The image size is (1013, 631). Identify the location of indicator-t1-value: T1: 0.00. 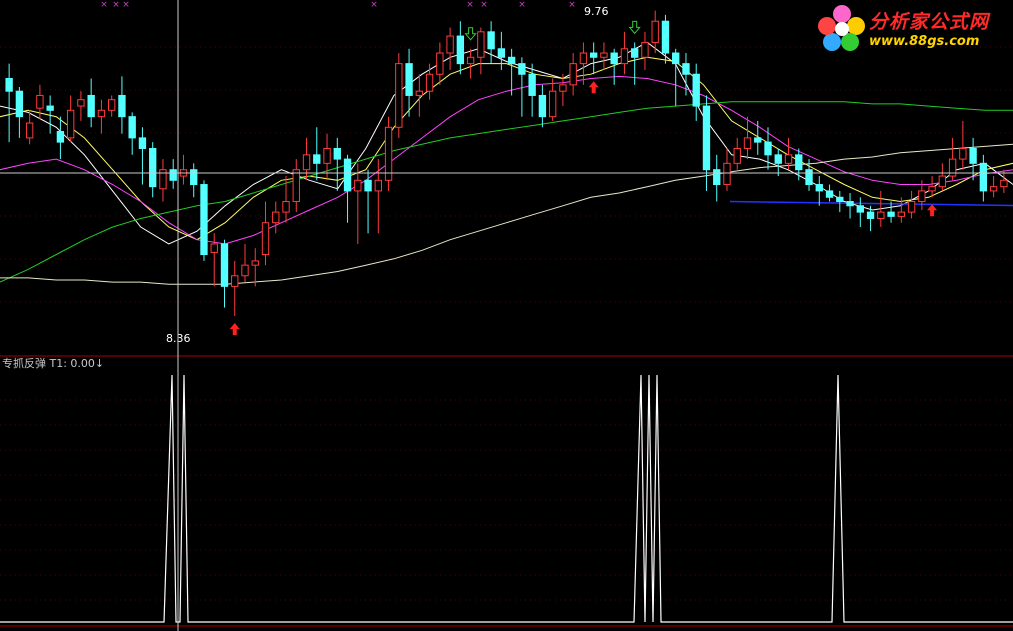
(72, 363).